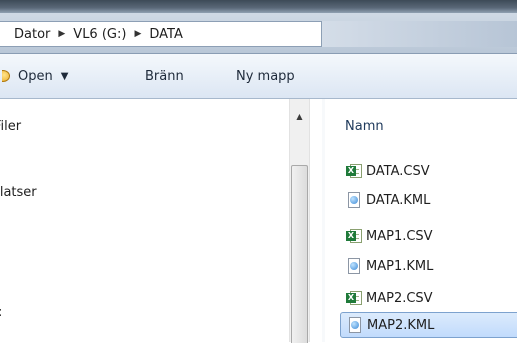  I want to click on address-bar: Dator ▶ VL6 (G:) ▶ DATA, so click(258, 33).